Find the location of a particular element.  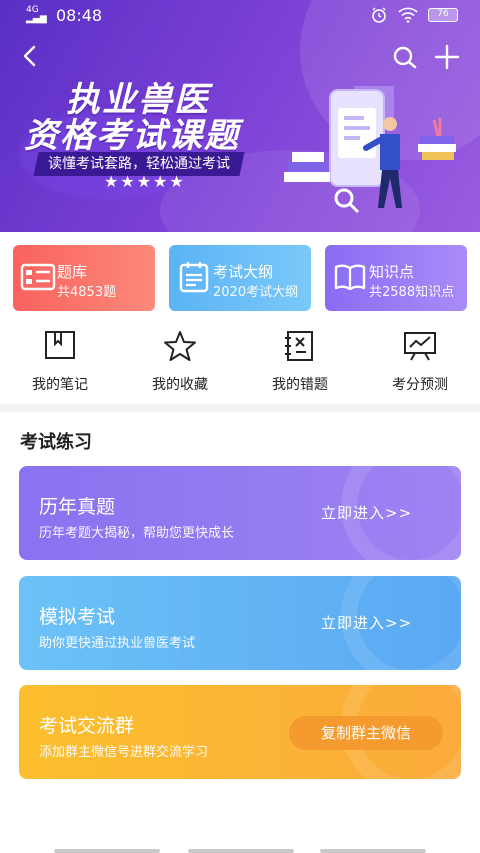

star-icon is located at coordinates (180, 346).